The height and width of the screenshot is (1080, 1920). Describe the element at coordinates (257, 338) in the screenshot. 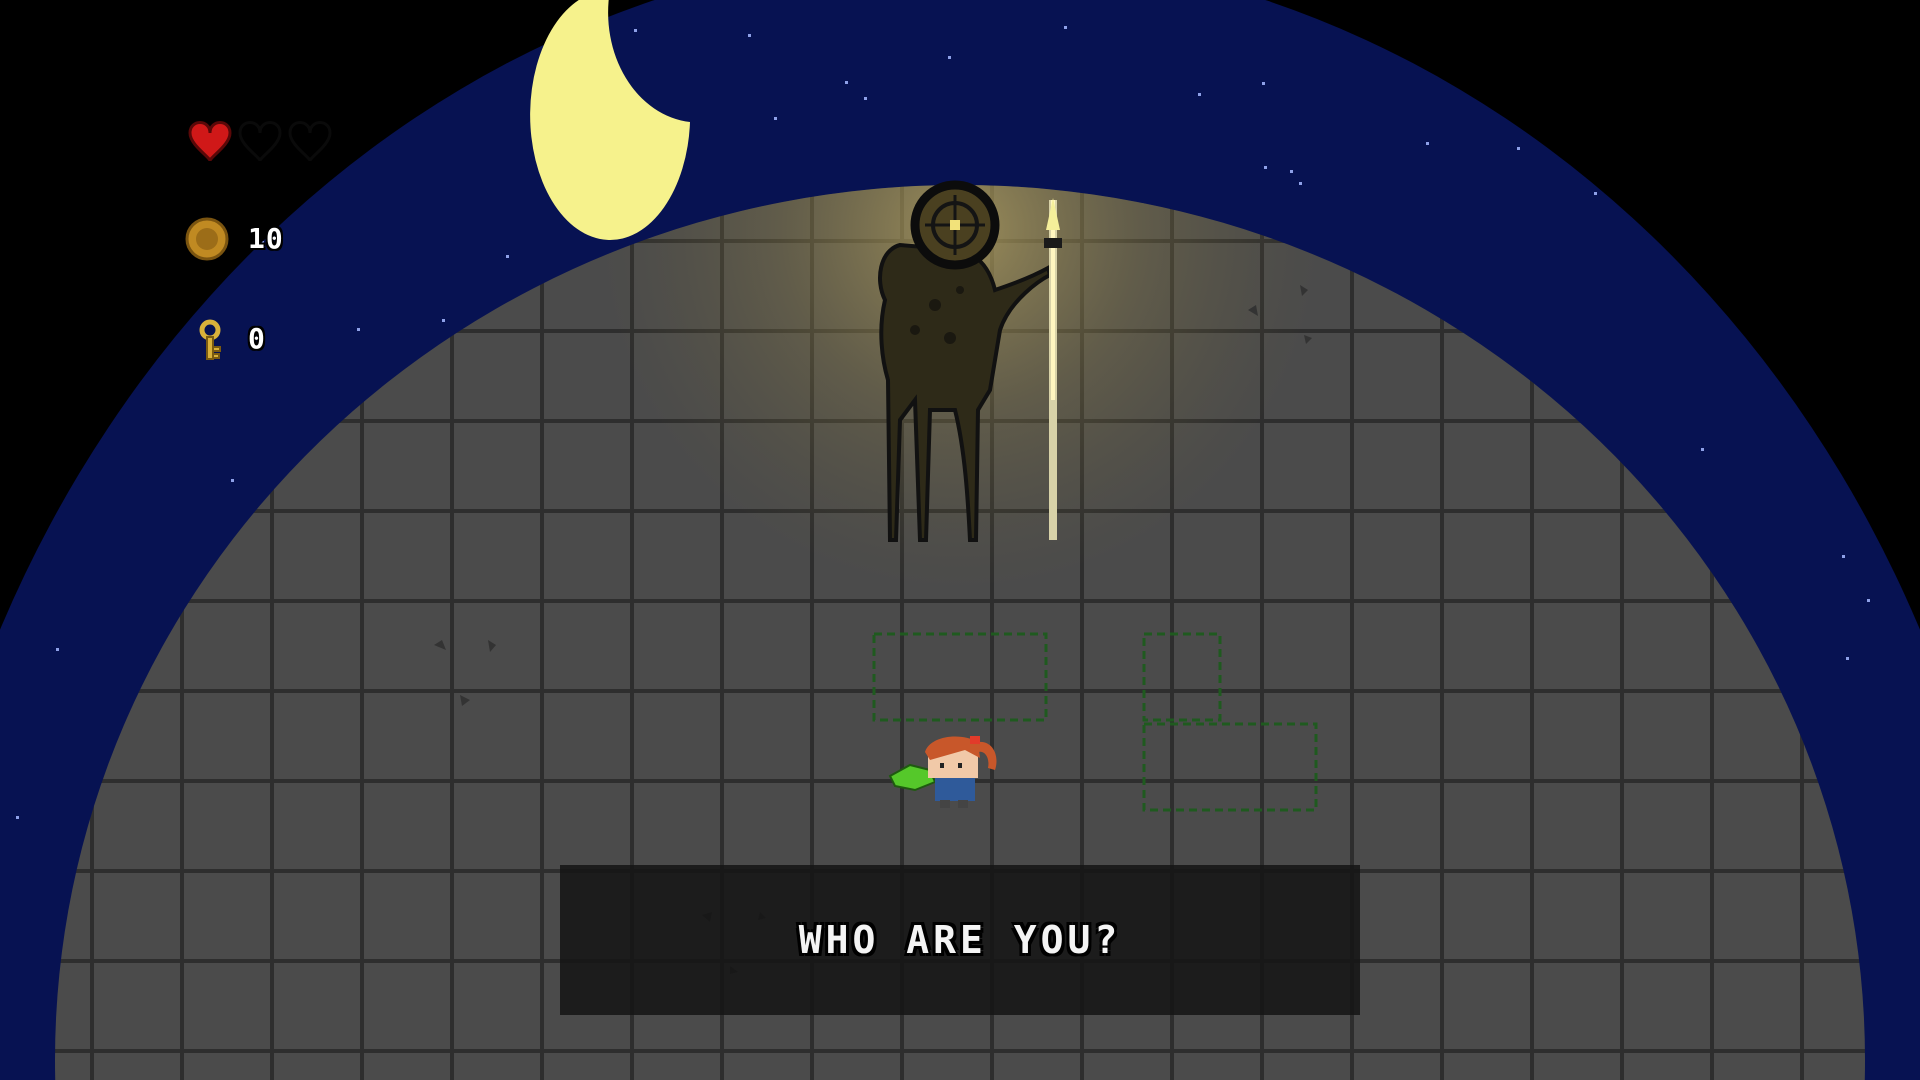

I see `key-count: 0` at that location.